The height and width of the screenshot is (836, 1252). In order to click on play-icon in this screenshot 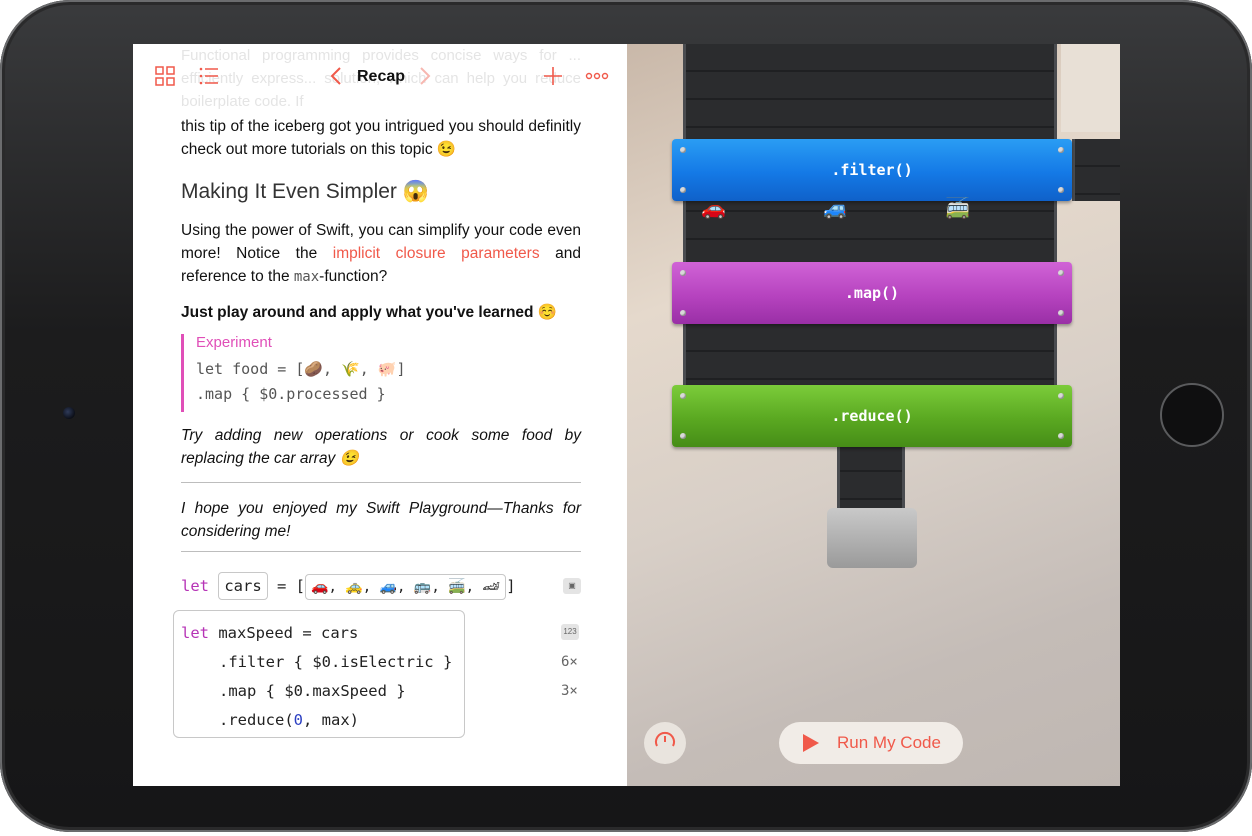, I will do `click(811, 743)`.